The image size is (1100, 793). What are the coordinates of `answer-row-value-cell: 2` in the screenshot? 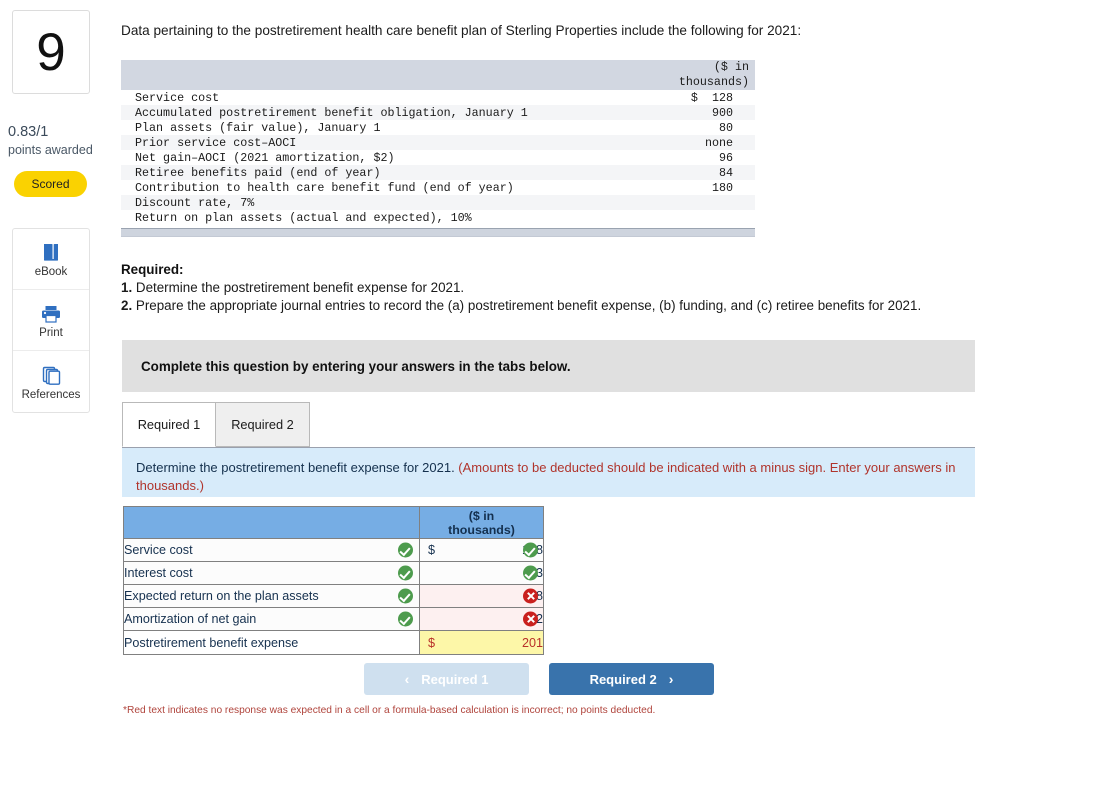 It's located at (481, 619).